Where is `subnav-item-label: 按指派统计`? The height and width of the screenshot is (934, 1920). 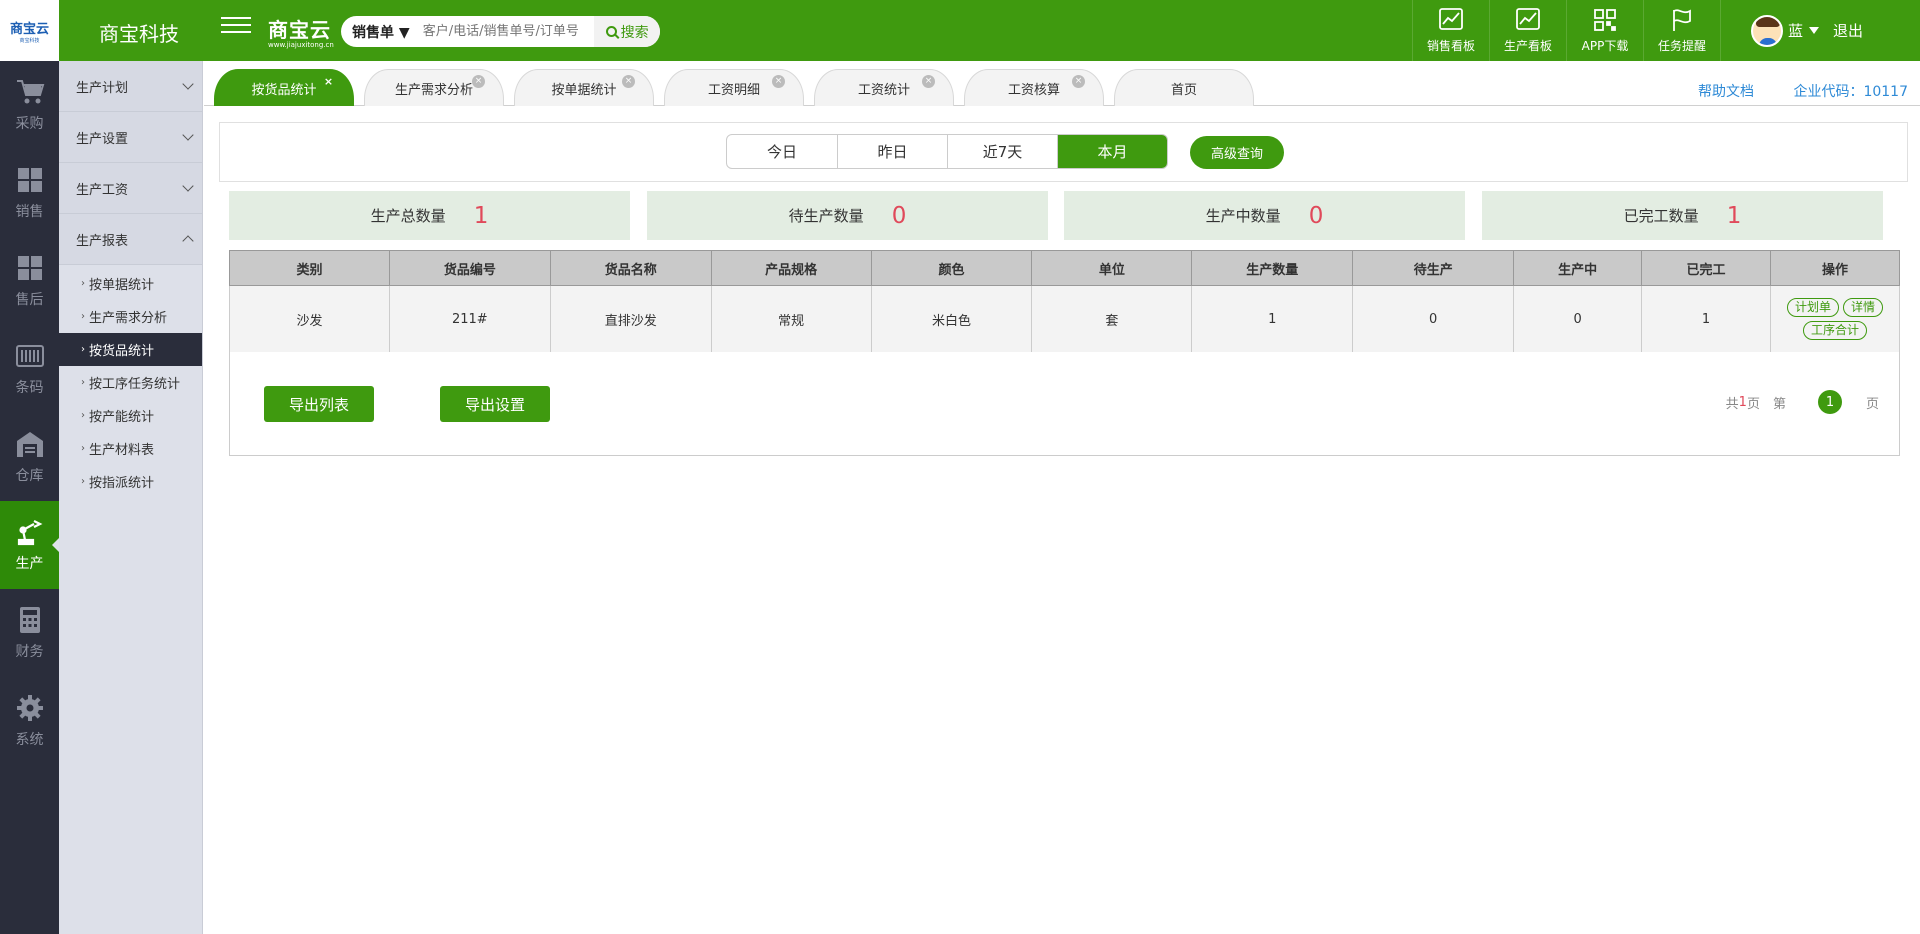 subnav-item-label: 按指派统计 is located at coordinates (122, 483).